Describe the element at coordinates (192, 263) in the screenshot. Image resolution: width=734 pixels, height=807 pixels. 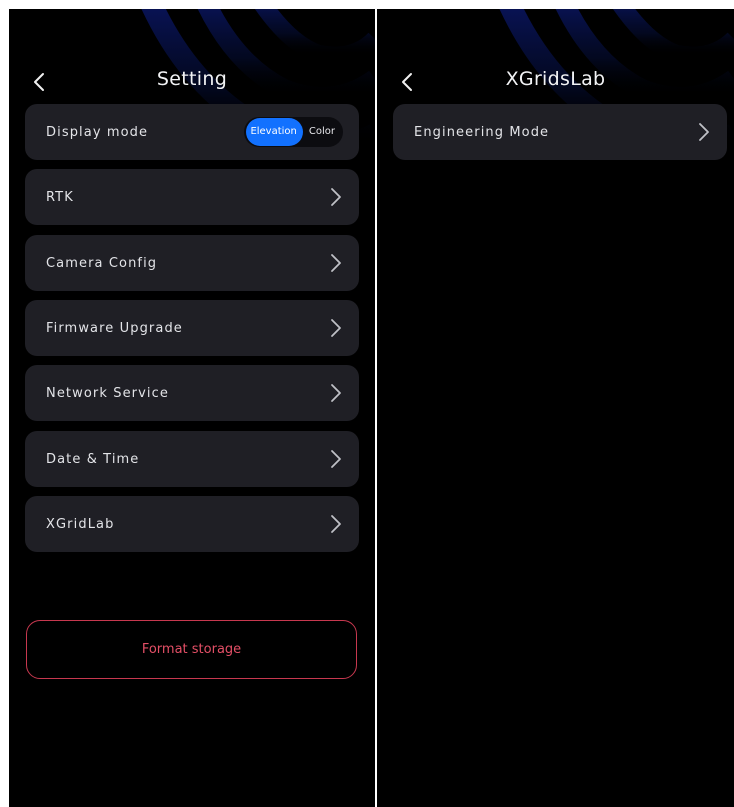
I see `menu-item-camera-config: Camera Config` at that location.